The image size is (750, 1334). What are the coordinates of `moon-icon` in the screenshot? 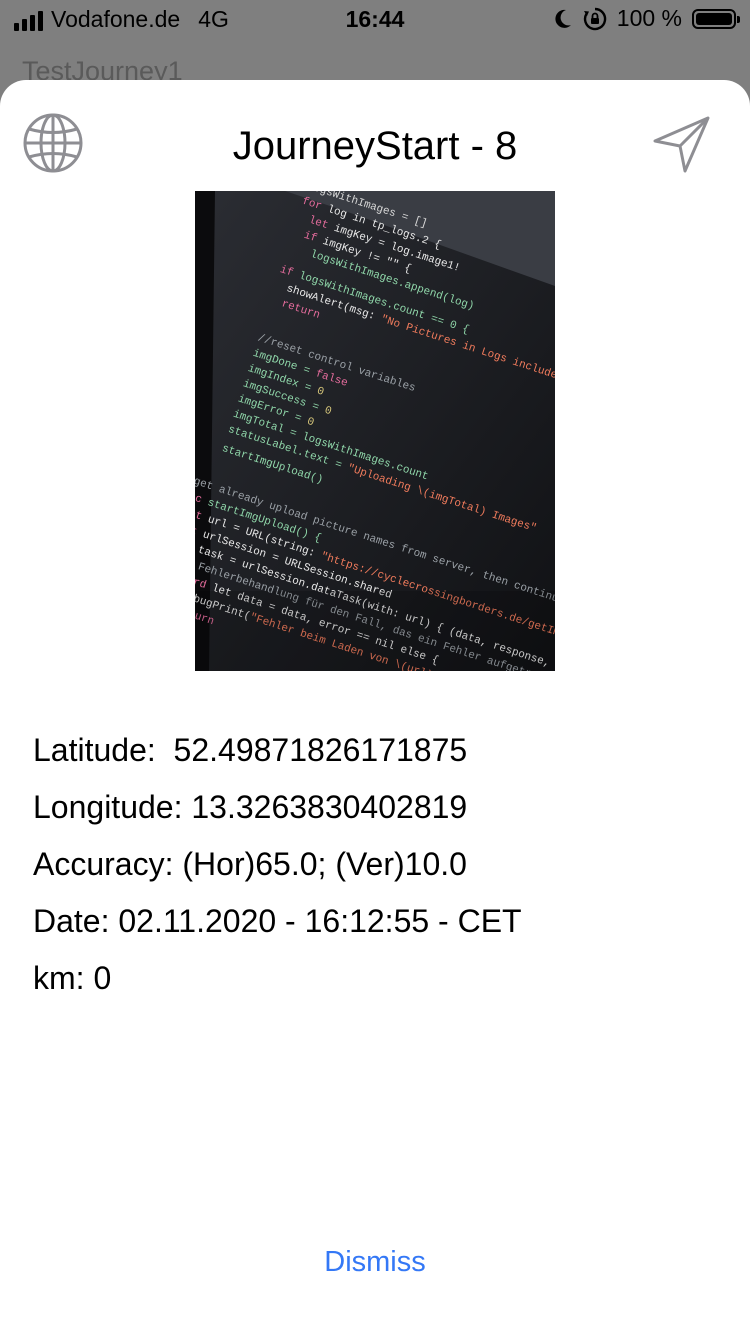 It's located at (563, 18).